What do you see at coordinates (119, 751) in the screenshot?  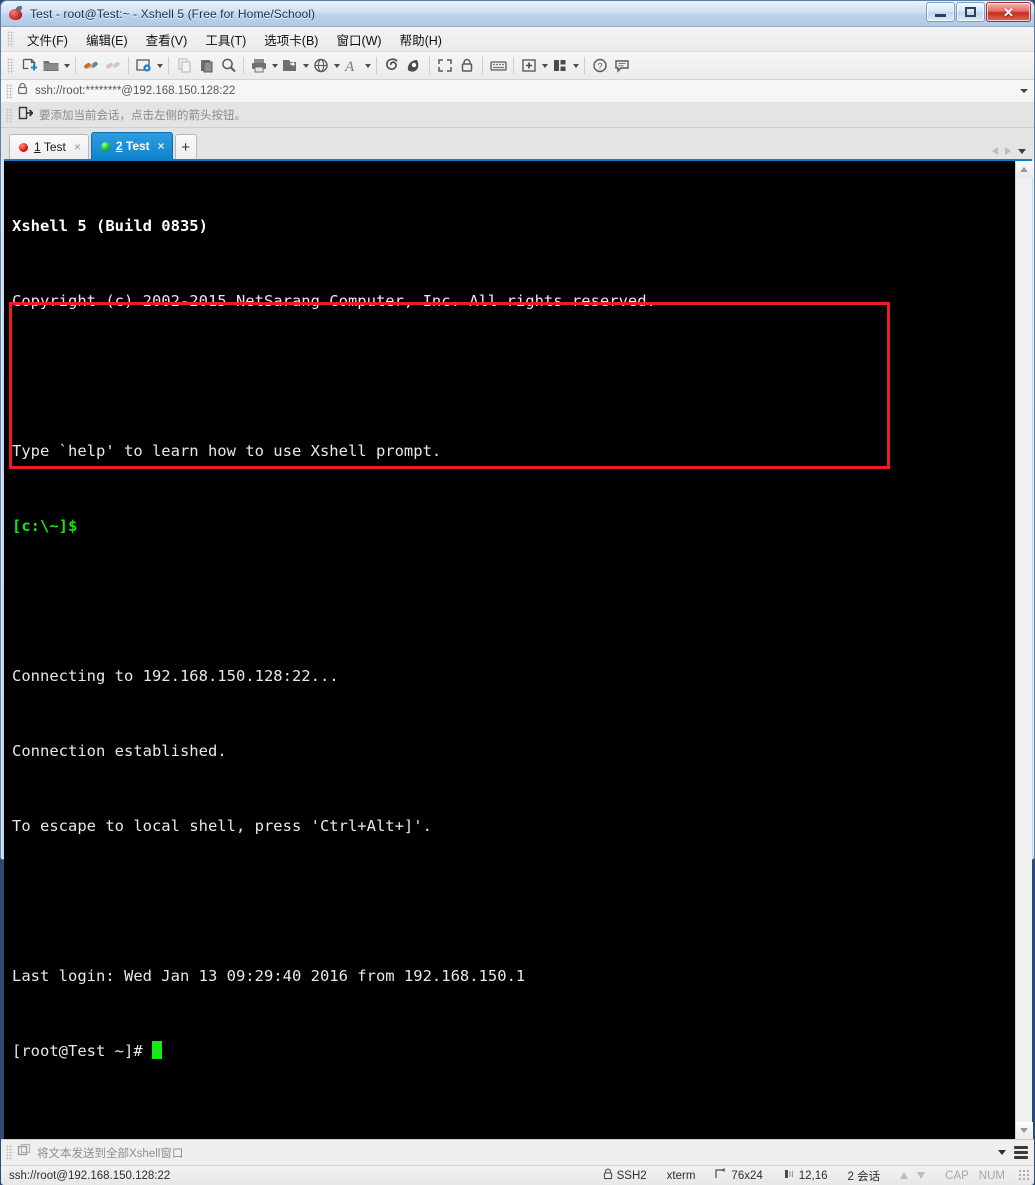 I see `terminal-line: Connection established.` at bounding box center [119, 751].